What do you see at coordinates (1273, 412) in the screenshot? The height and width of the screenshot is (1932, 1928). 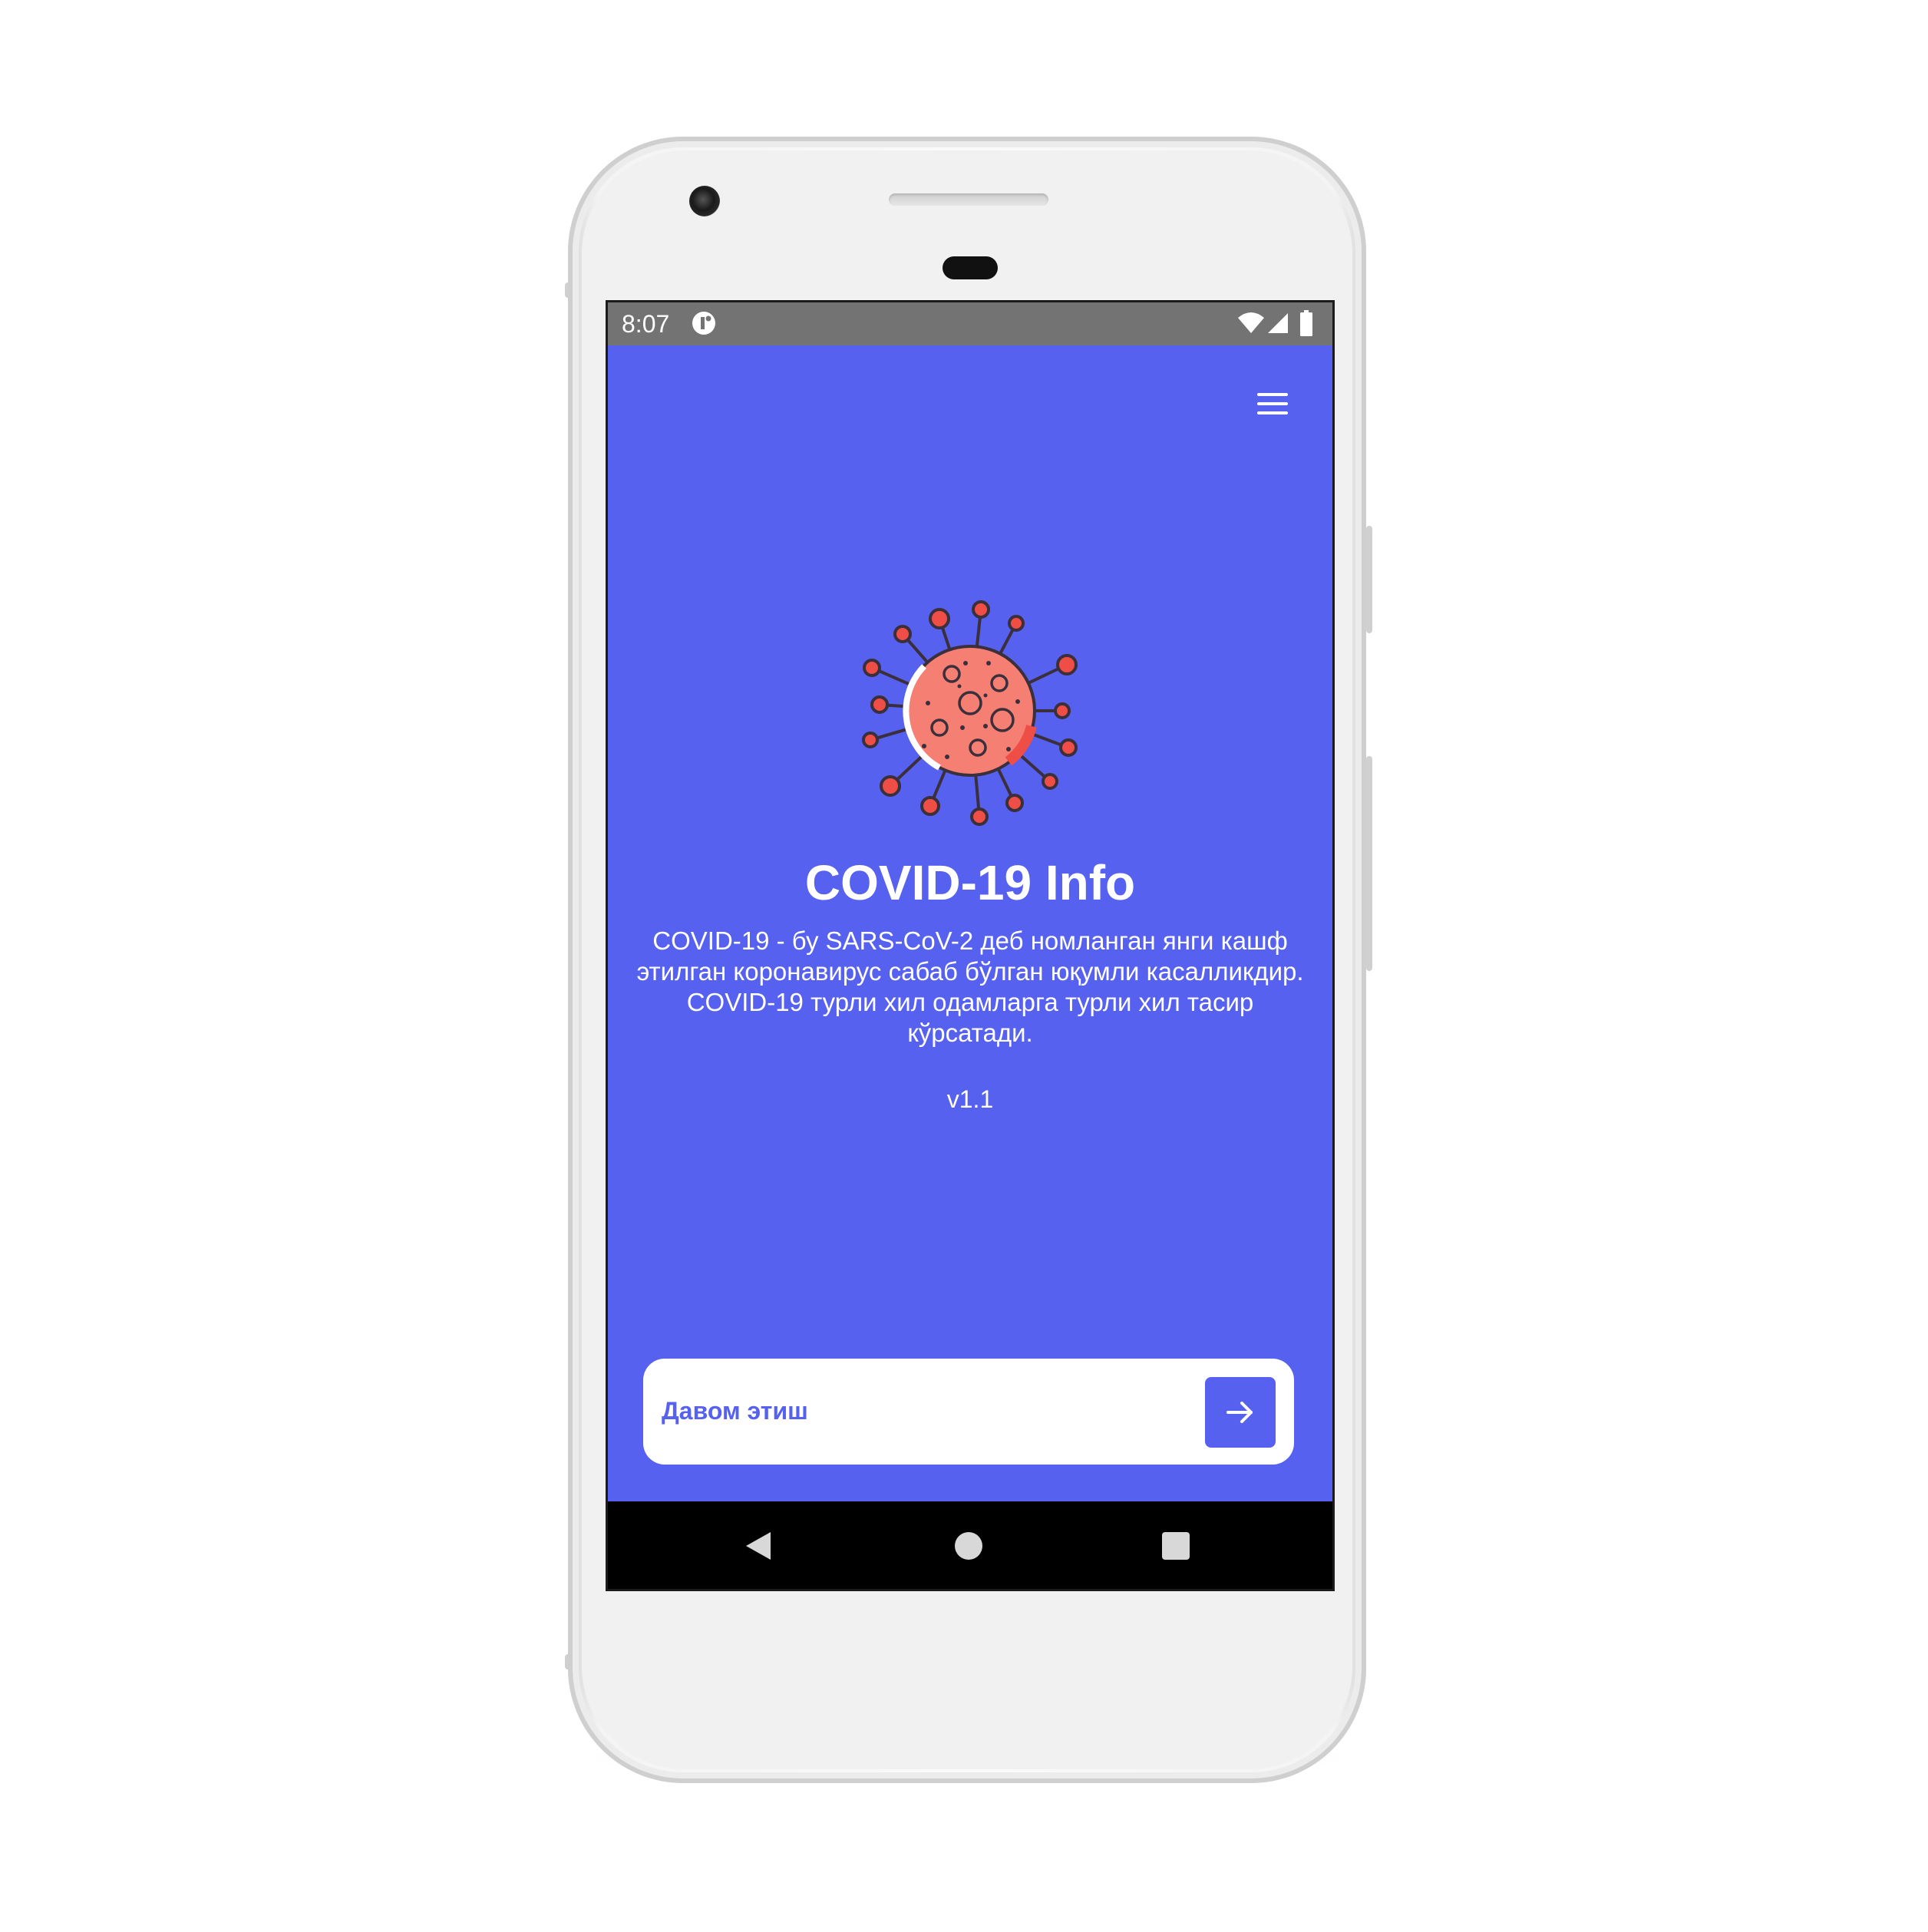 I see `menu-line-bottom` at bounding box center [1273, 412].